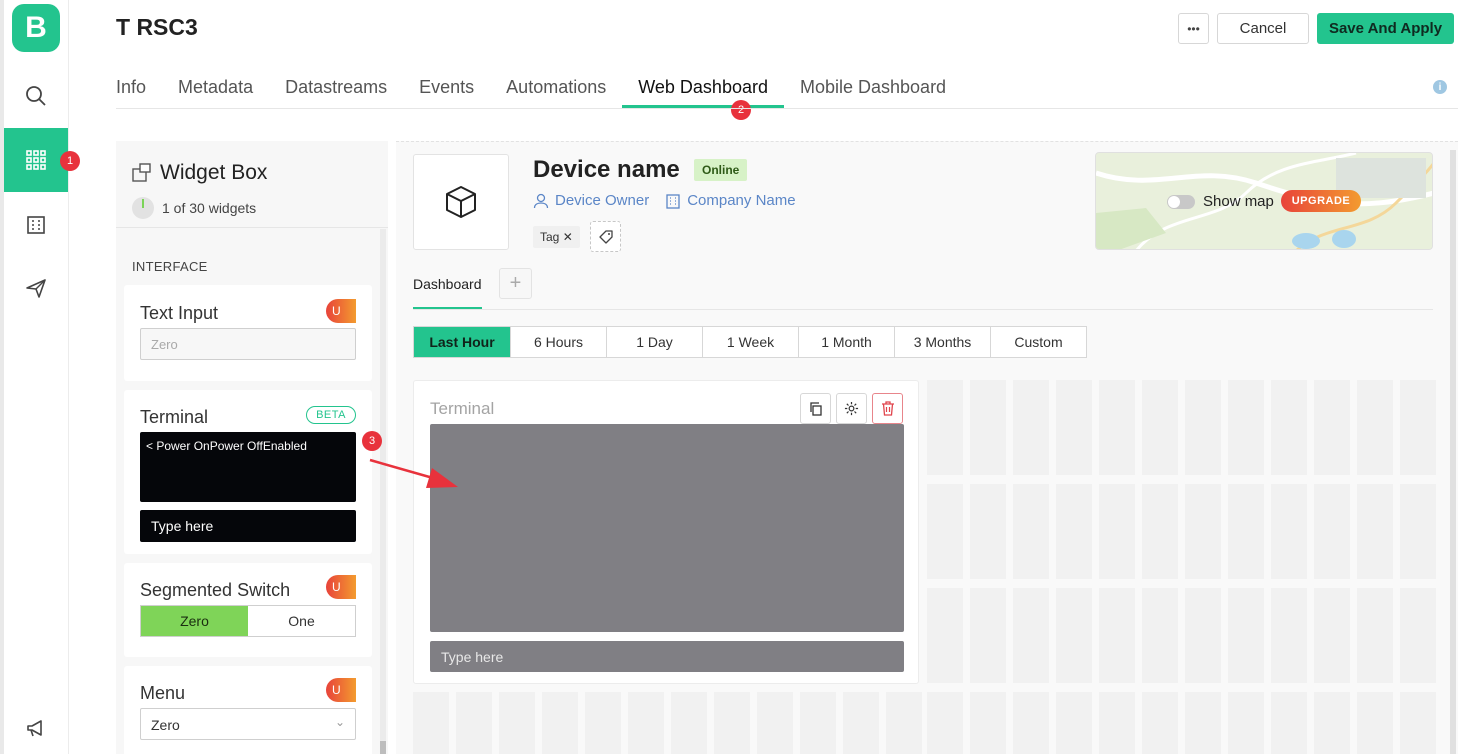 This screenshot has height=754, width=1468. Describe the element at coordinates (341, 690) in the screenshot. I see `lock-icon: U` at that location.